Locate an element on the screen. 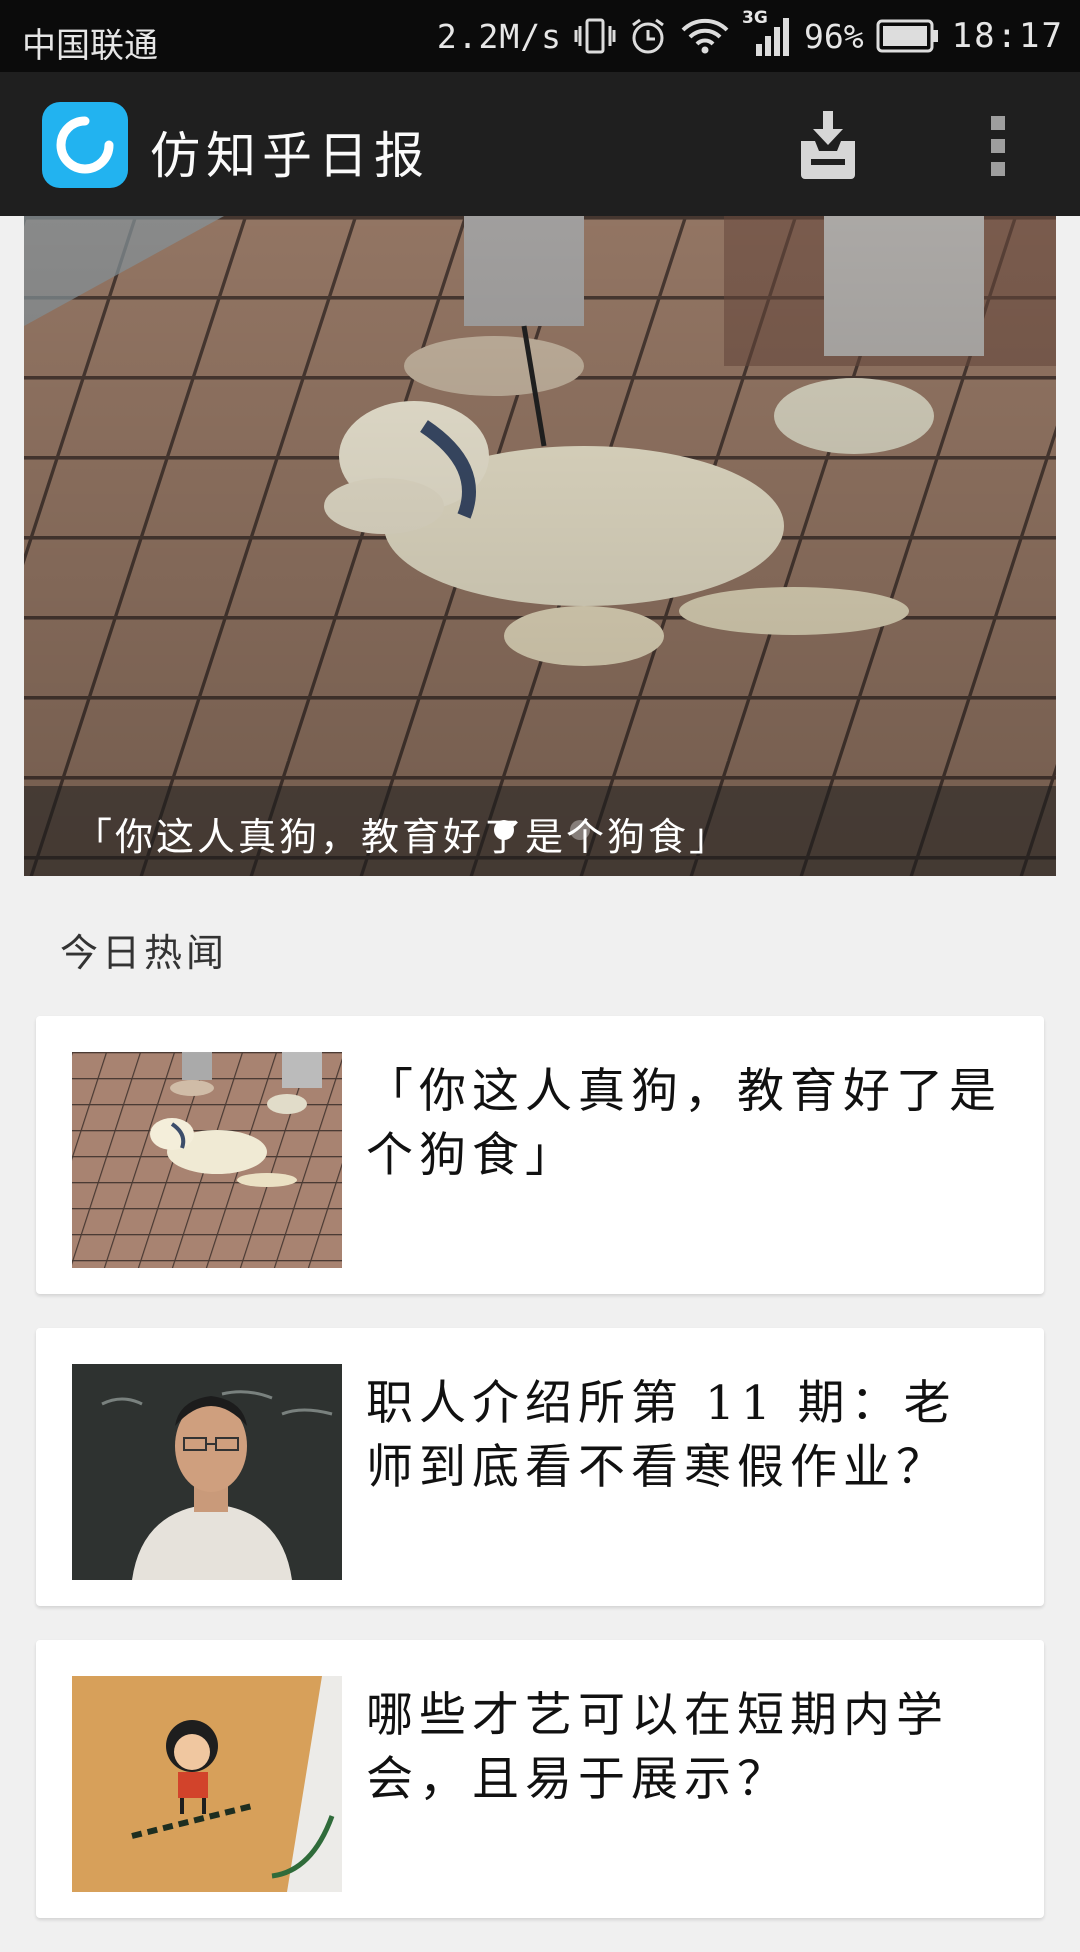 The image size is (1080, 1952). wifi-icon is located at coordinates (705, 36).